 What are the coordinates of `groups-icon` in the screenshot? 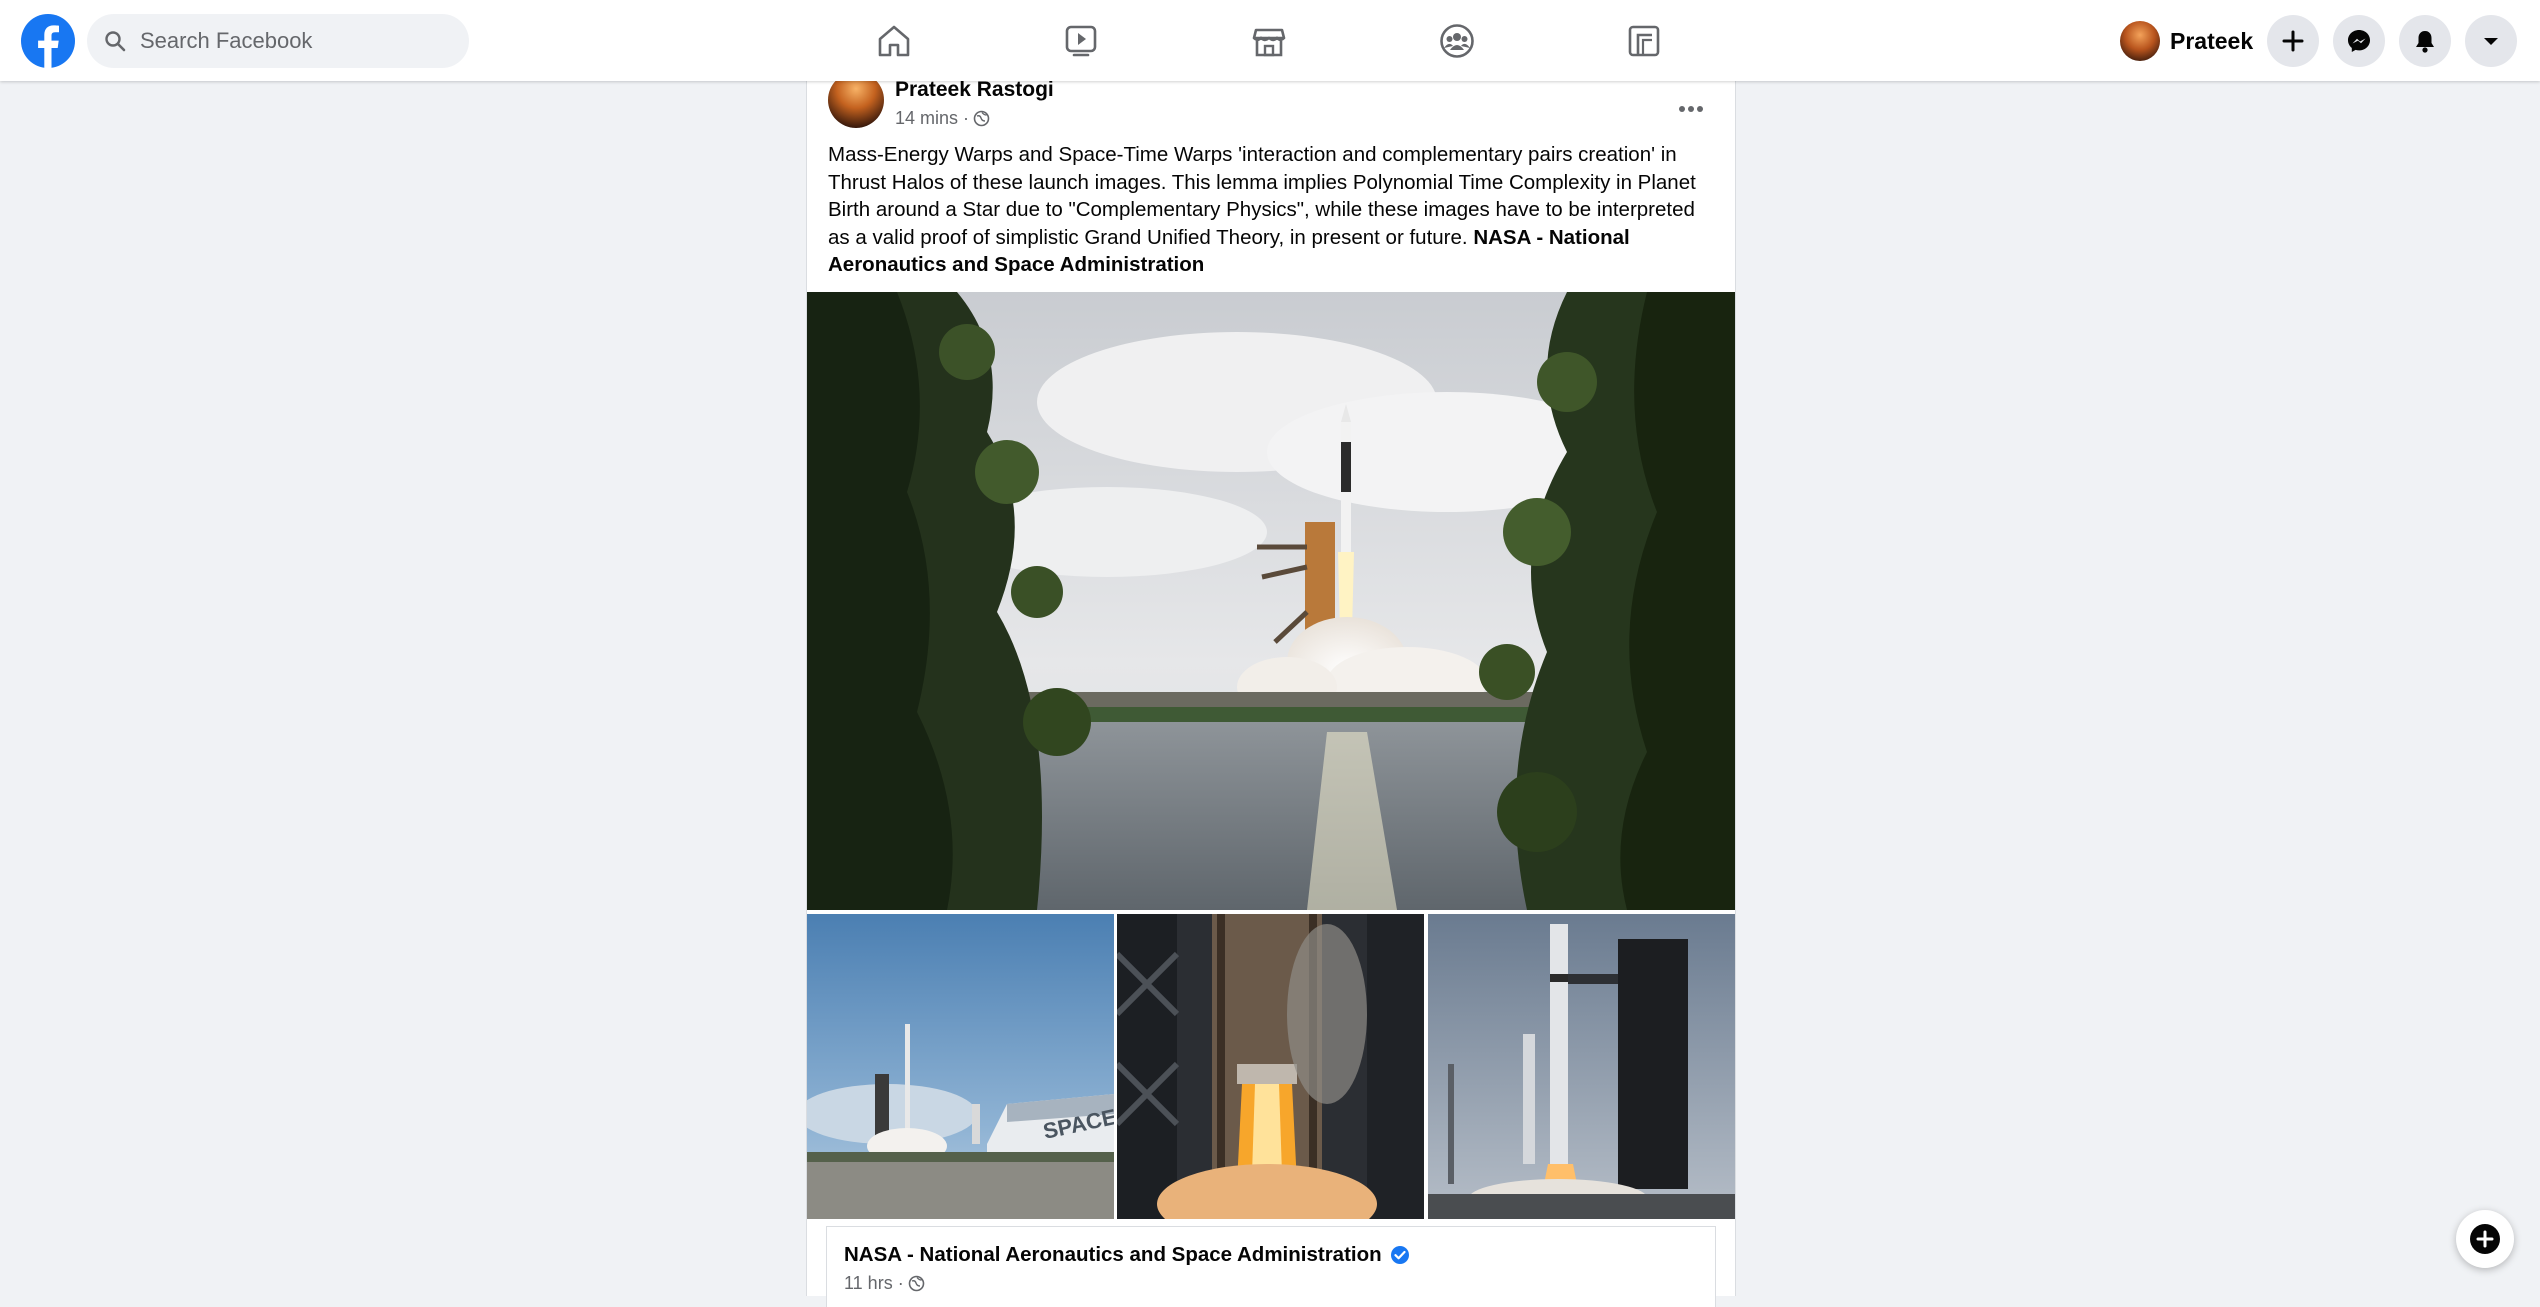 It's located at (1457, 41).